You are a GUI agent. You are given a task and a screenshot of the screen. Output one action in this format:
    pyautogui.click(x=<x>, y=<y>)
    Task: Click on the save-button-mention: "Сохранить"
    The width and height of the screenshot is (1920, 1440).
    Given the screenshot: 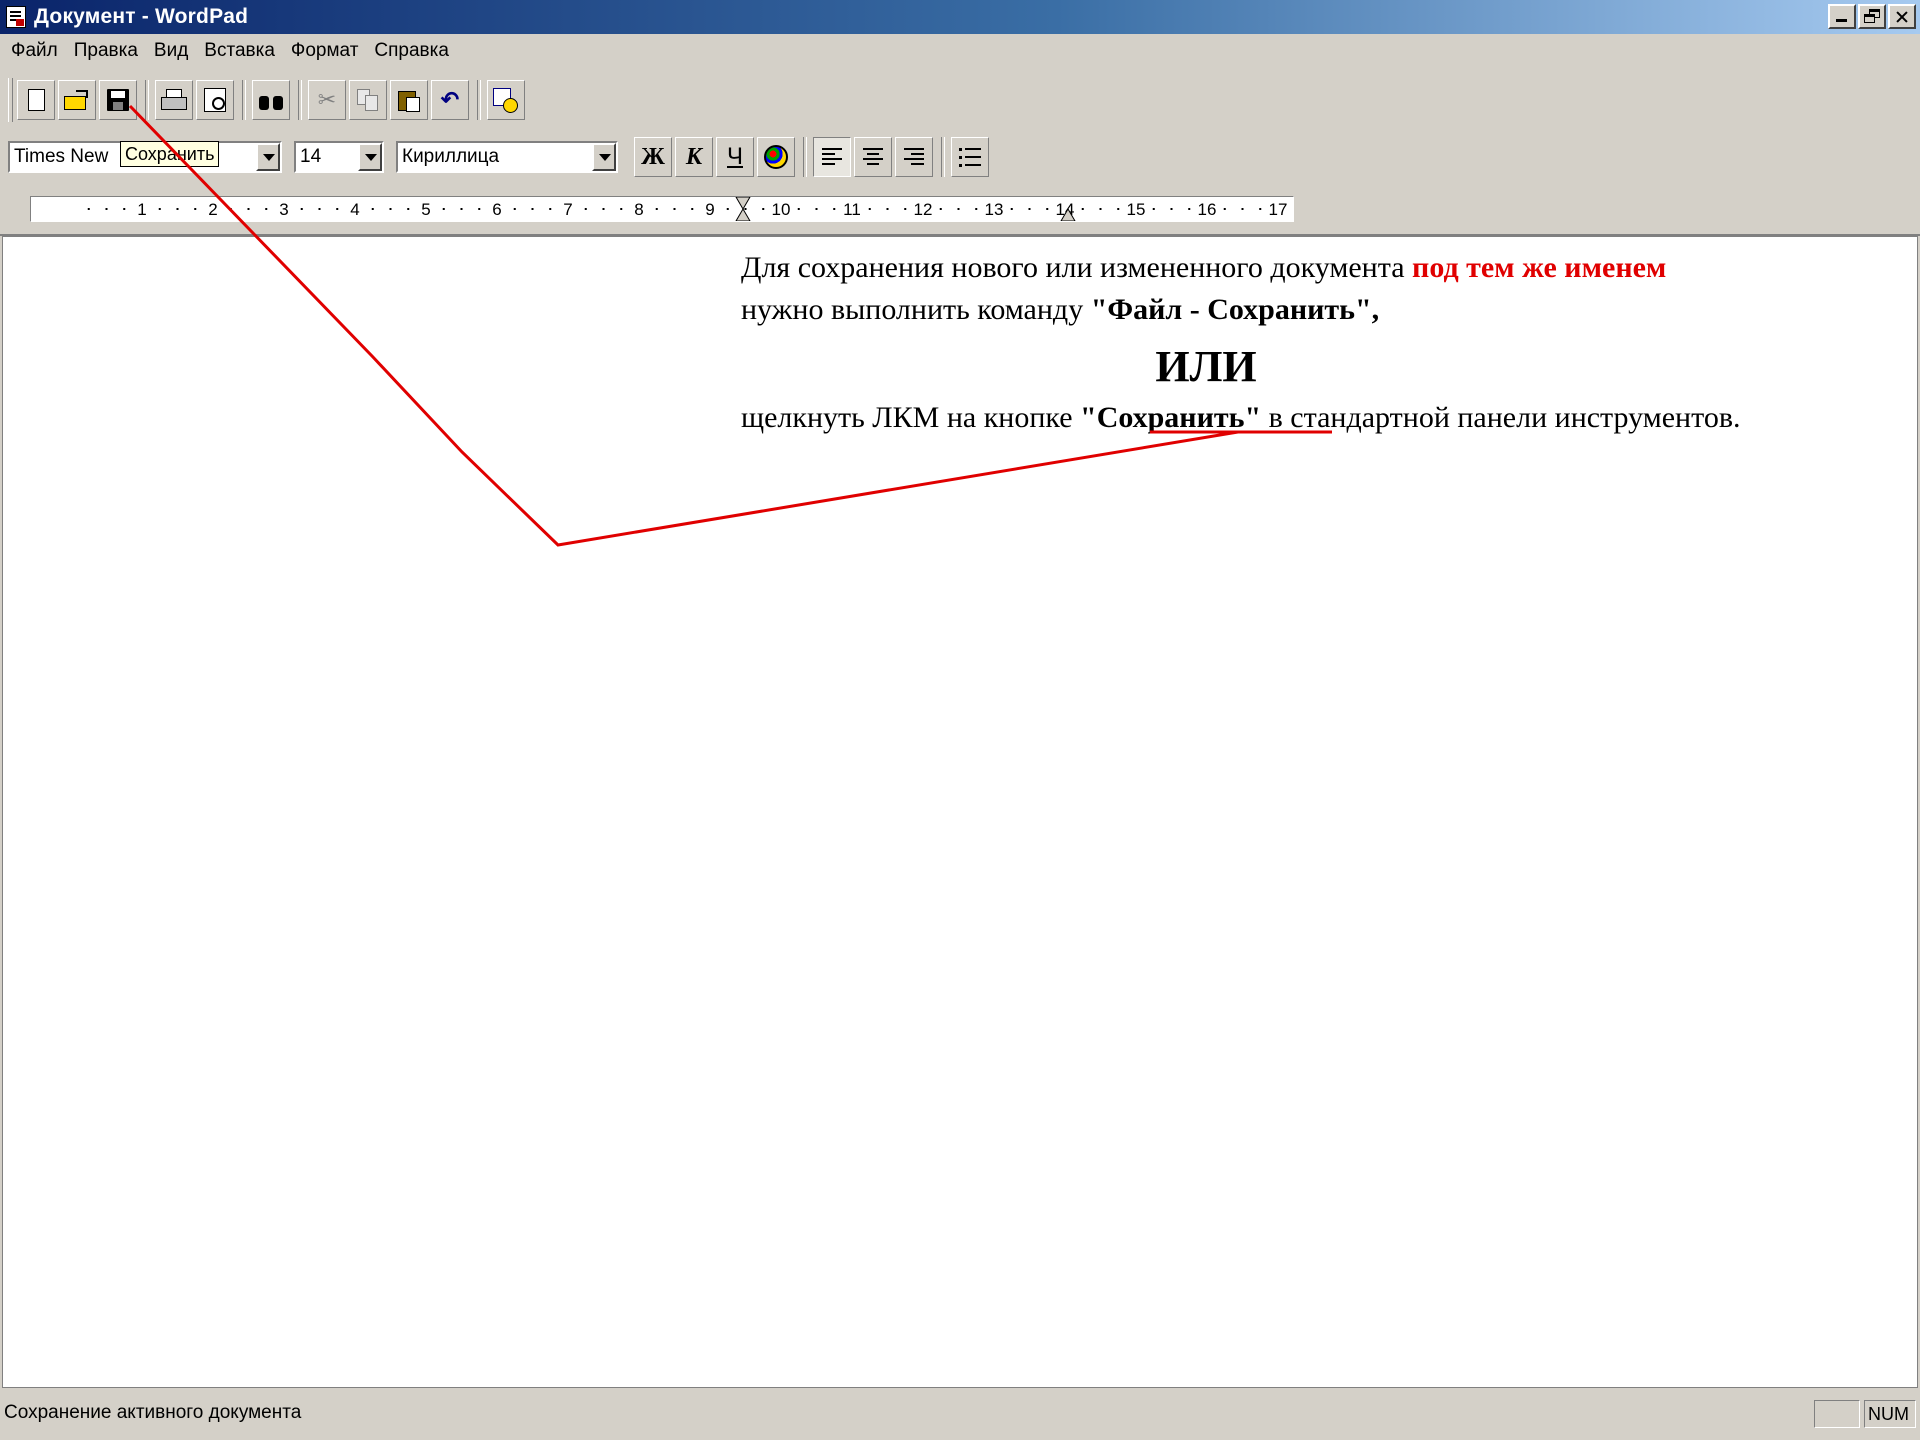 What is the action you would take?
    pyautogui.click(x=1171, y=417)
    